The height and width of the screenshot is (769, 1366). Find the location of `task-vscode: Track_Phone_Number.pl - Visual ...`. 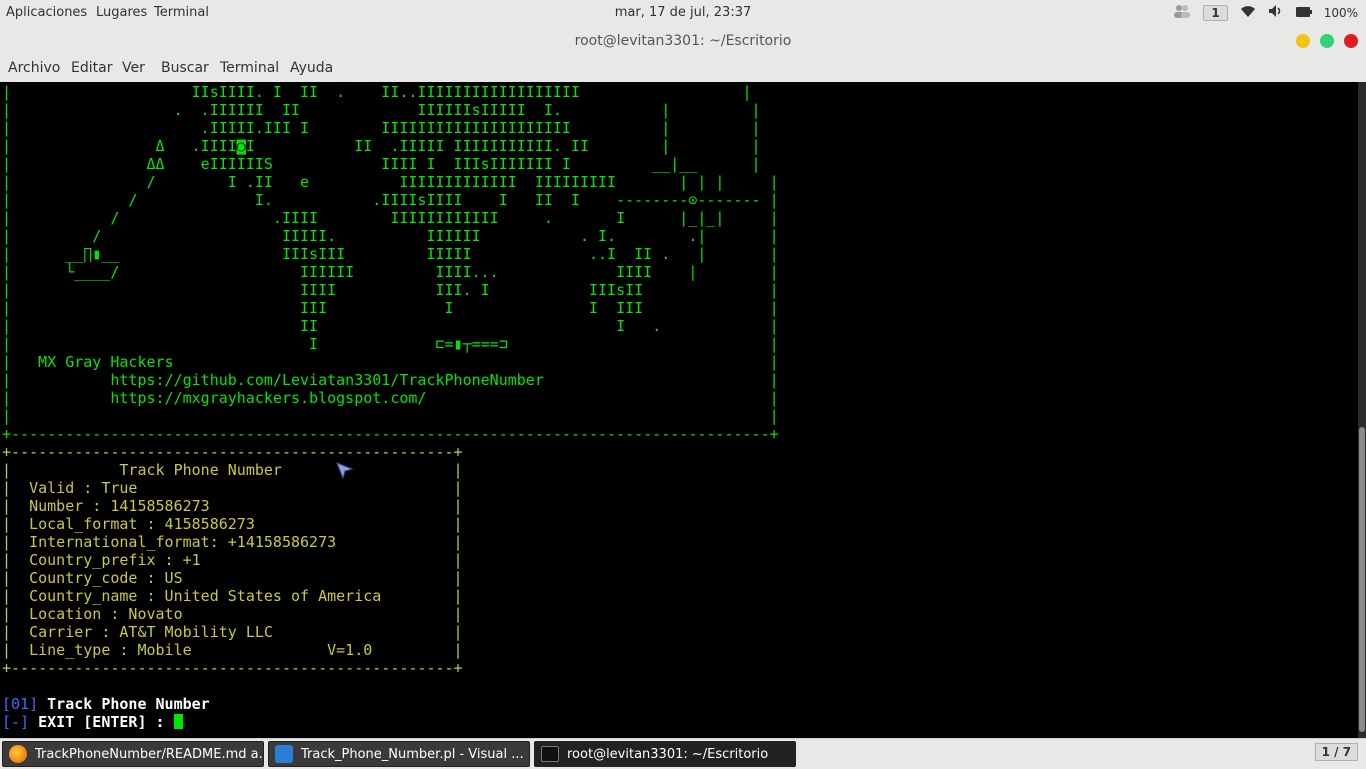

task-vscode: Track_Phone_Number.pl - Visual ... is located at coordinates (399, 754).